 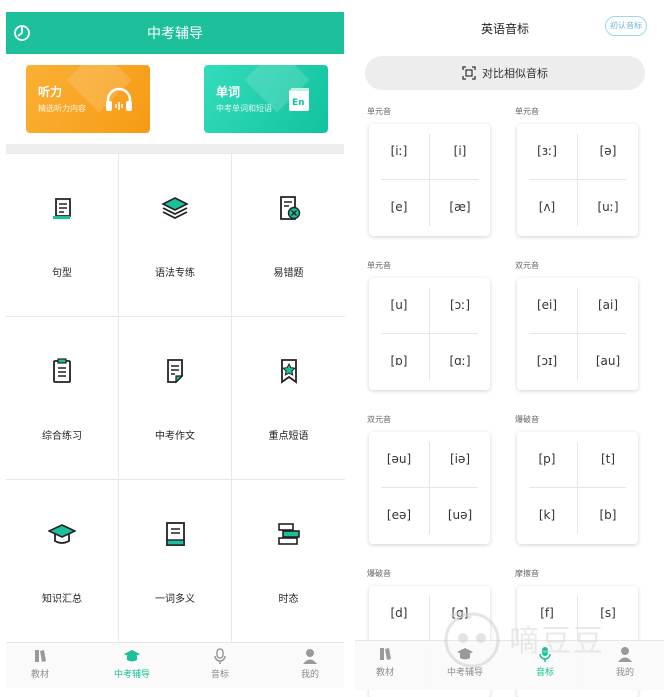 I want to click on grid-label: 易错题, so click(x=288, y=273).